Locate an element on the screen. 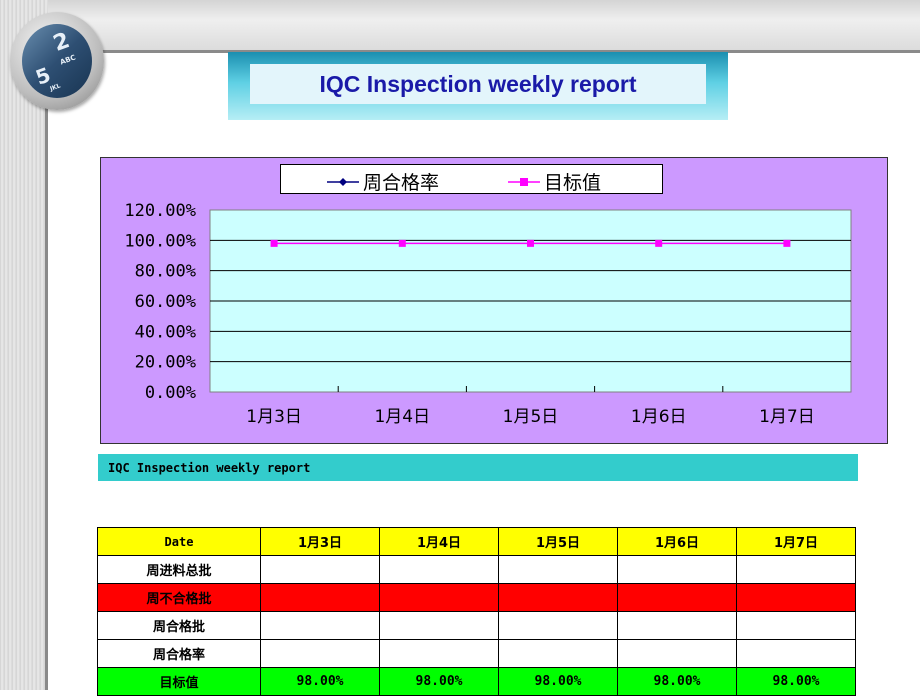 This screenshot has height=696, width=920. x-tick-label: 1月7日 is located at coordinates (787, 417).